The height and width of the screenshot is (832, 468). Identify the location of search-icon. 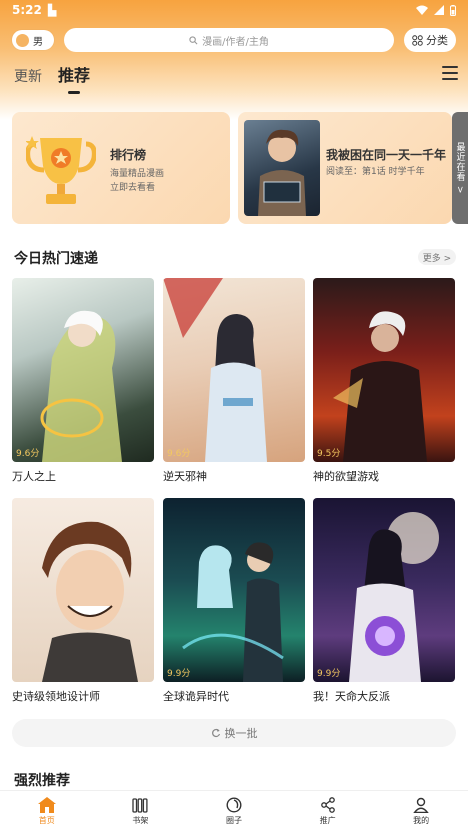
(193, 39).